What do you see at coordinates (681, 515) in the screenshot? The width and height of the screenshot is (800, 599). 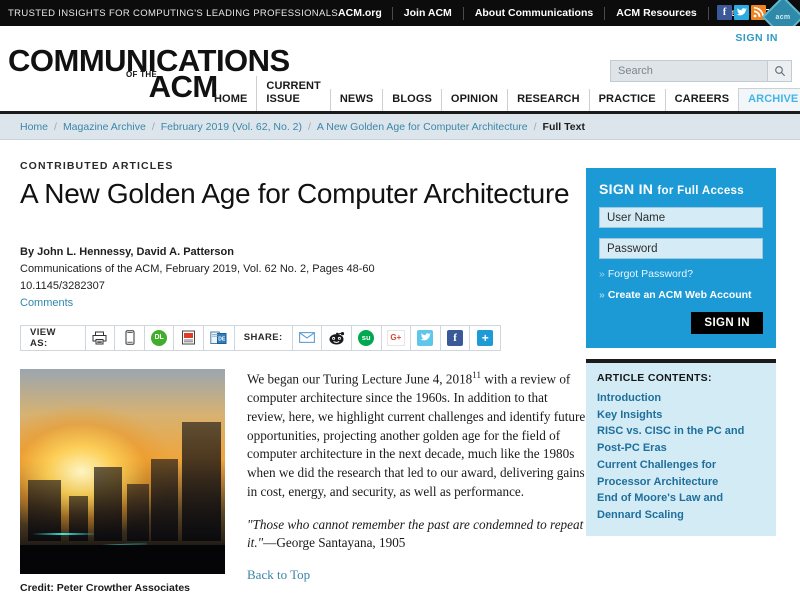 I see `toc-item-dennard-scaling: Dennard Scaling` at bounding box center [681, 515].